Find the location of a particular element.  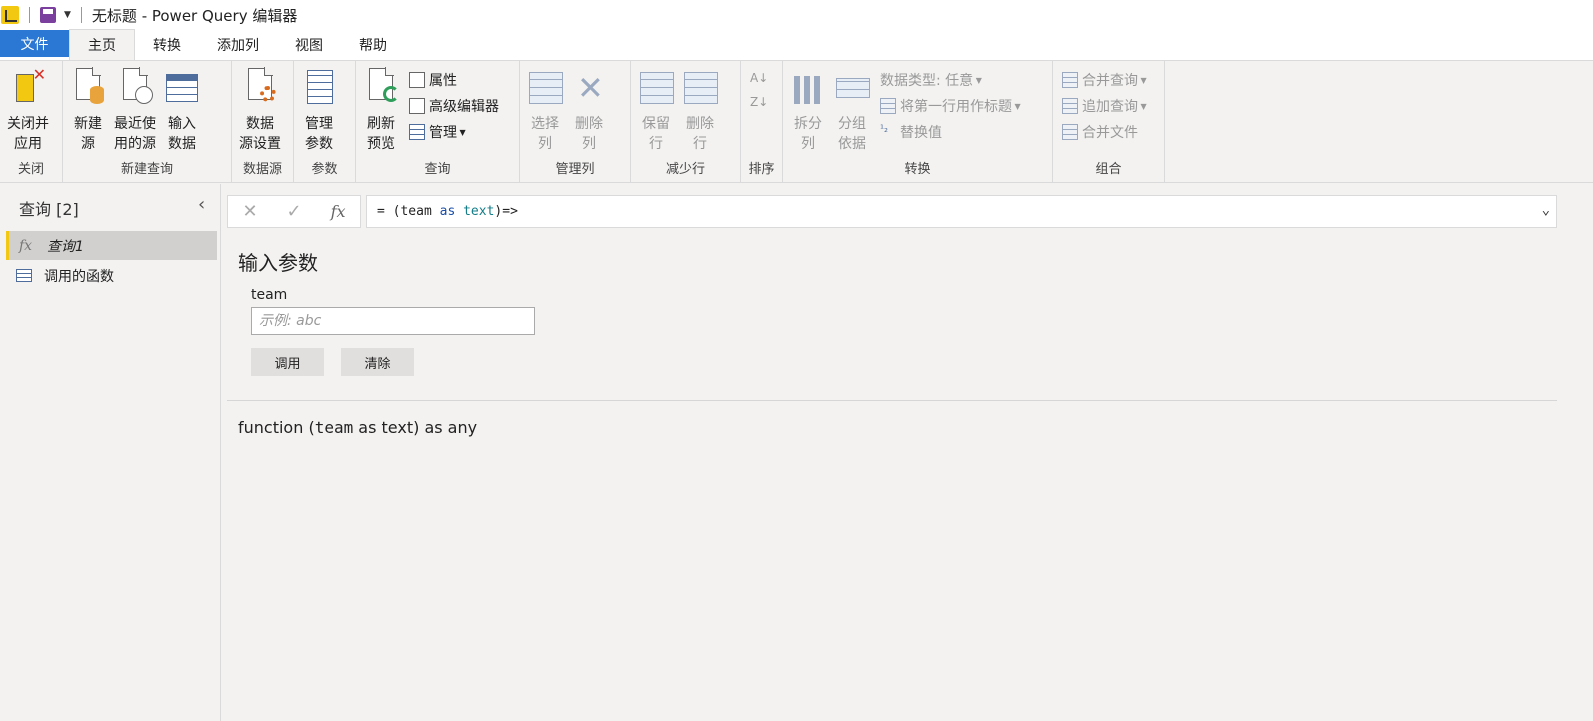

tab-file: 文件 is located at coordinates (34, 43).